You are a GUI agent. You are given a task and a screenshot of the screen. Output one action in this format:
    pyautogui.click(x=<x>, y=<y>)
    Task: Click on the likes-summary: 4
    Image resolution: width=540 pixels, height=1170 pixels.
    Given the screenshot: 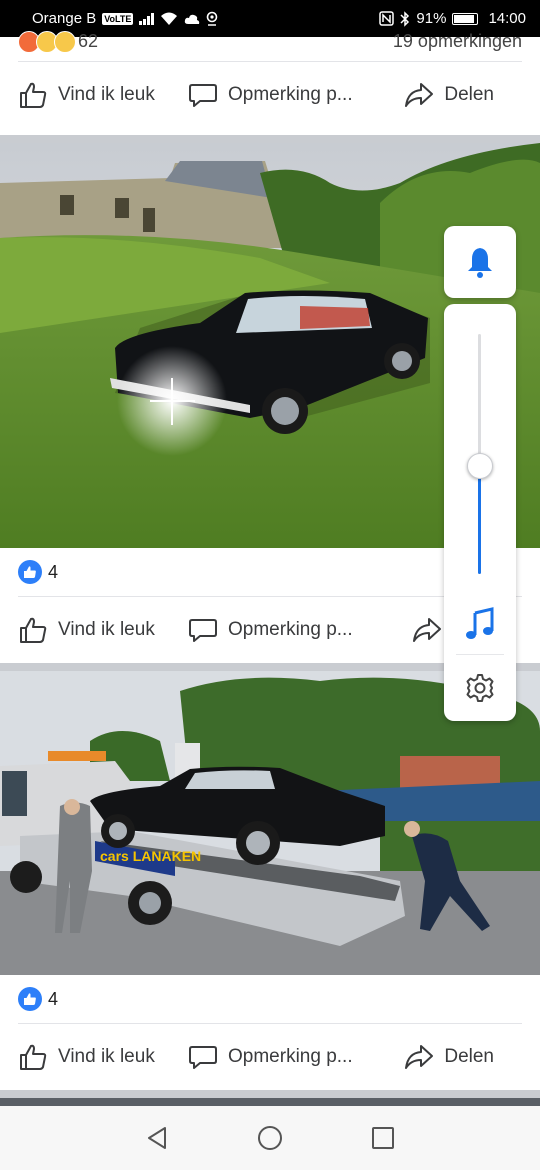 What is the action you would take?
    pyautogui.click(x=270, y=999)
    